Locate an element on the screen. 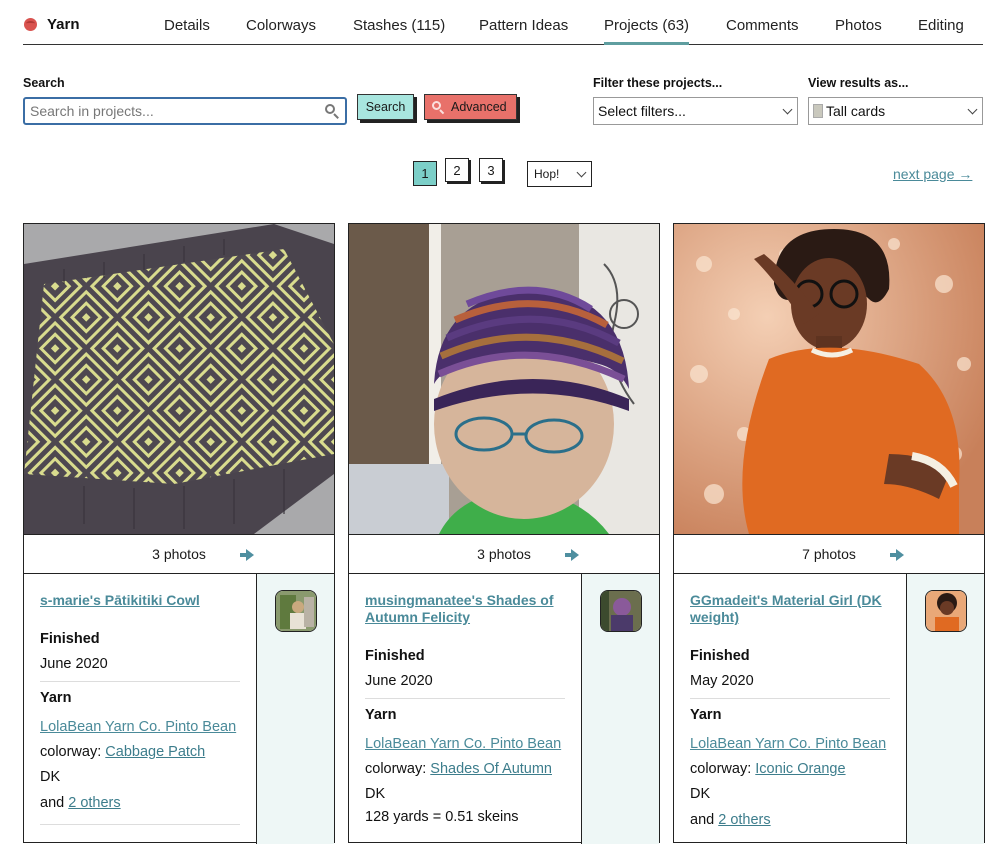 This screenshot has width=996, height=844. search-button: Search is located at coordinates (385, 107).